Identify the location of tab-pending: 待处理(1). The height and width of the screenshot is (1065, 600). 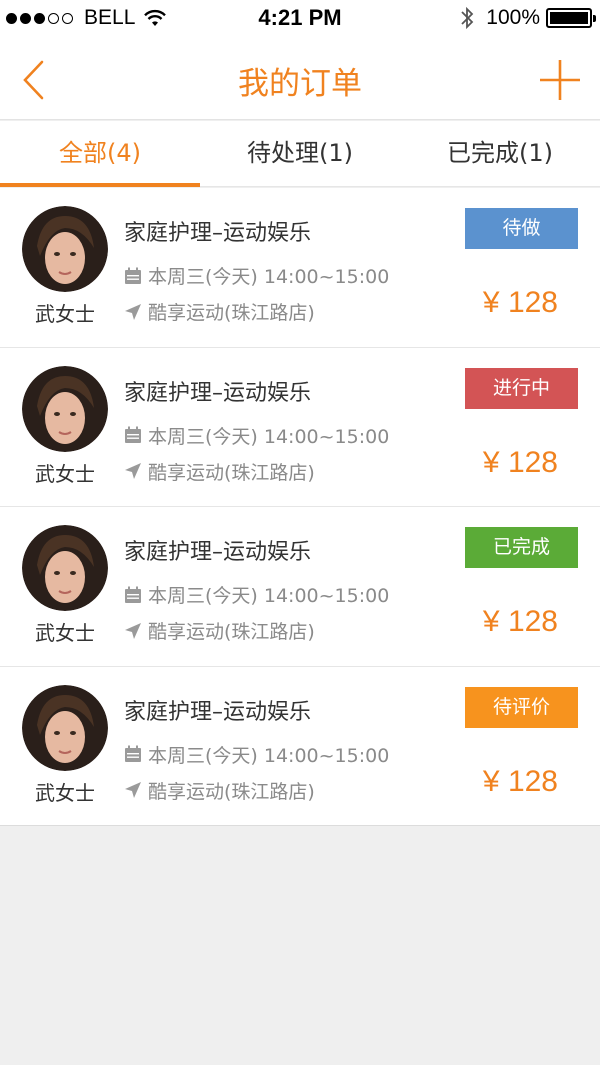
(300, 153).